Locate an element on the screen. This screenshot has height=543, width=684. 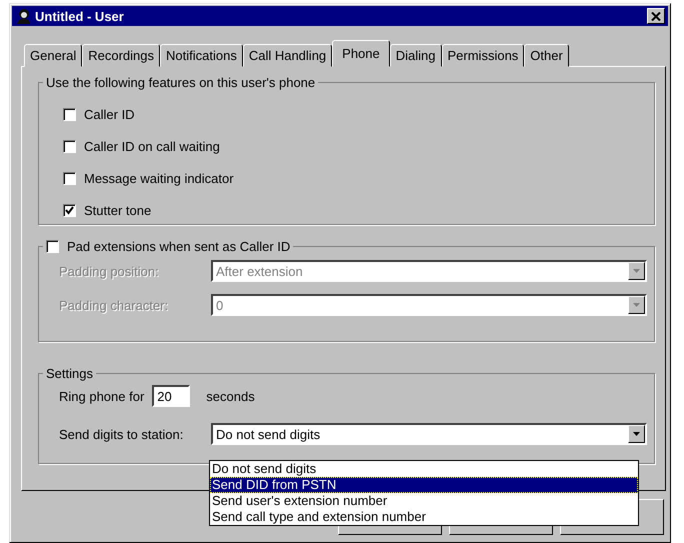
field-label: Padding character: is located at coordinates (114, 305).